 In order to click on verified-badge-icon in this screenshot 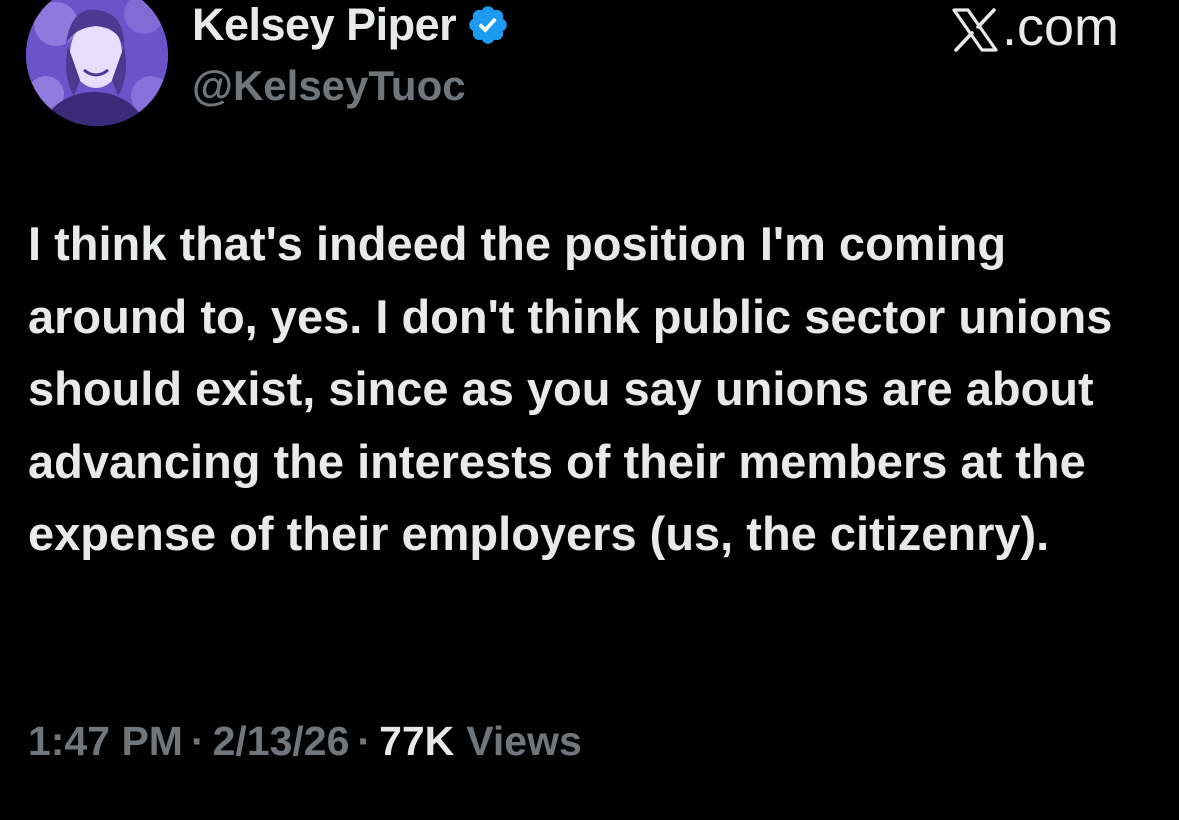, I will do `click(488, 25)`.